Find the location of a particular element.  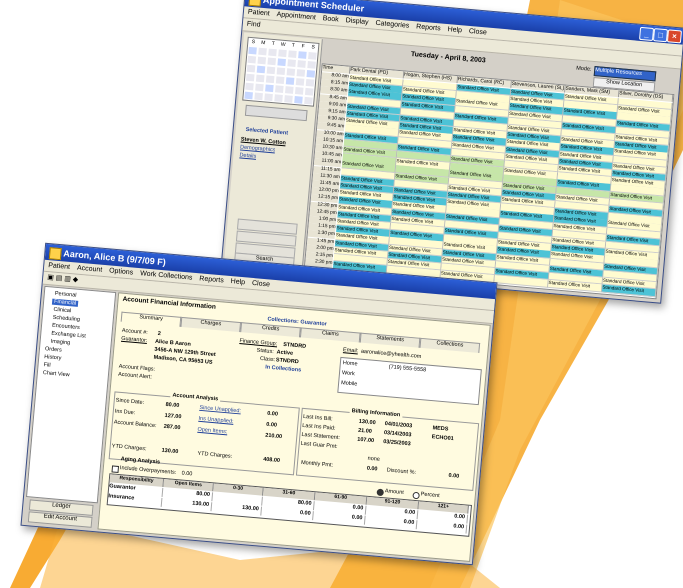

tree-item-history: History is located at coordinates (53, 358).